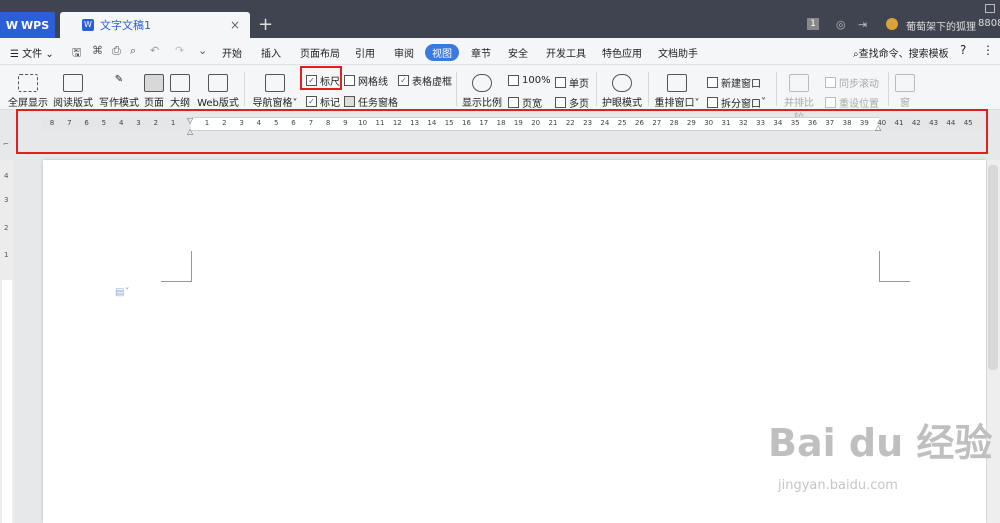 This screenshot has width=1000, height=523. What do you see at coordinates (989, 23) in the screenshot?
I see `coin-count: 8808` at bounding box center [989, 23].